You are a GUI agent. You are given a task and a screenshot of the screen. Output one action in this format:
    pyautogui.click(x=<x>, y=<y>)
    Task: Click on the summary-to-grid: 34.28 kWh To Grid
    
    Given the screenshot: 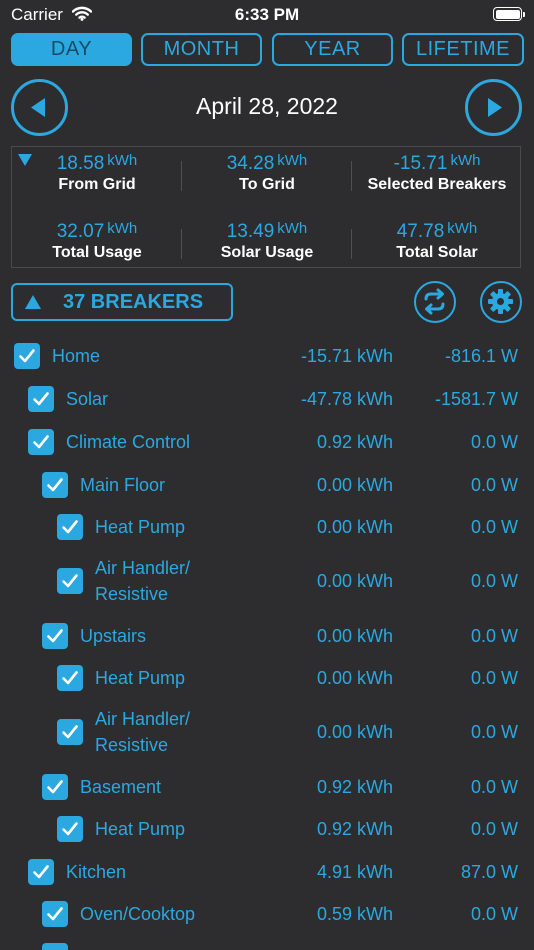 What is the action you would take?
    pyautogui.click(x=267, y=173)
    